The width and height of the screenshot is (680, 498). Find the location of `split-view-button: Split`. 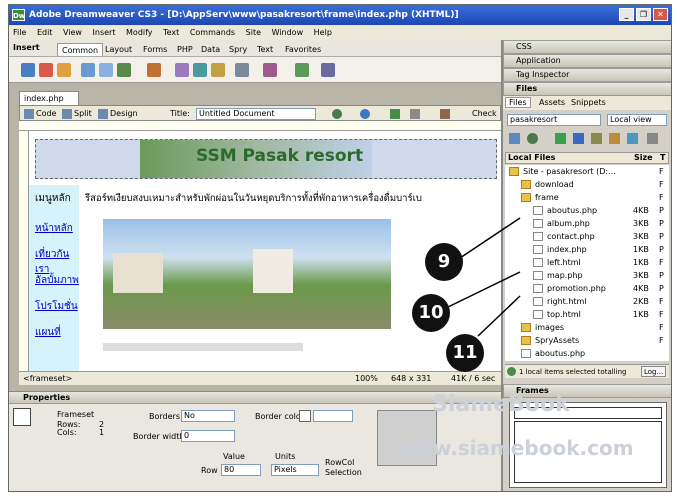

split-view-button: Split is located at coordinates (83, 114).